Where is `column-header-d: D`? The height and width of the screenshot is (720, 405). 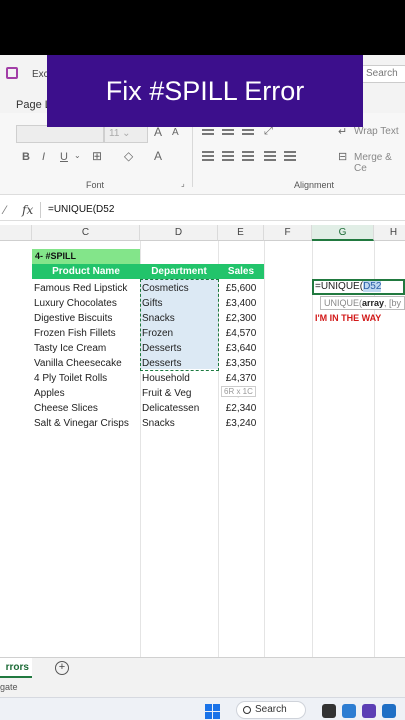
column-header-d: D is located at coordinates (179, 233).